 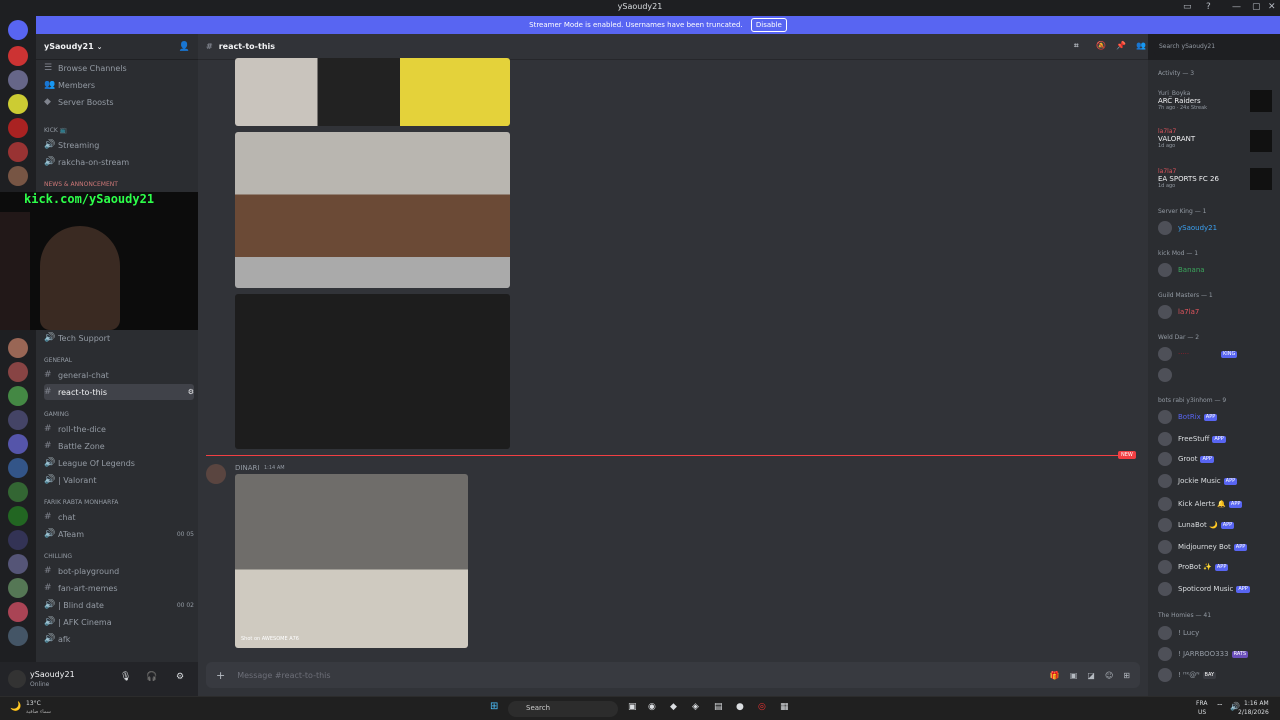 I want to click on language: FRA, so click(x=1201, y=703).